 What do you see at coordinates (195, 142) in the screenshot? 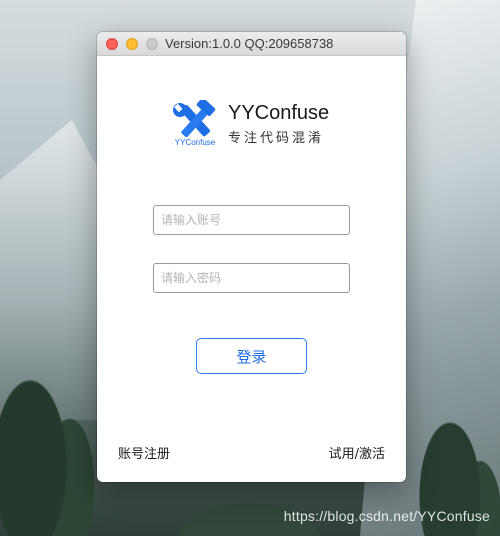
I see `logo-caption: YYConfuse` at bounding box center [195, 142].